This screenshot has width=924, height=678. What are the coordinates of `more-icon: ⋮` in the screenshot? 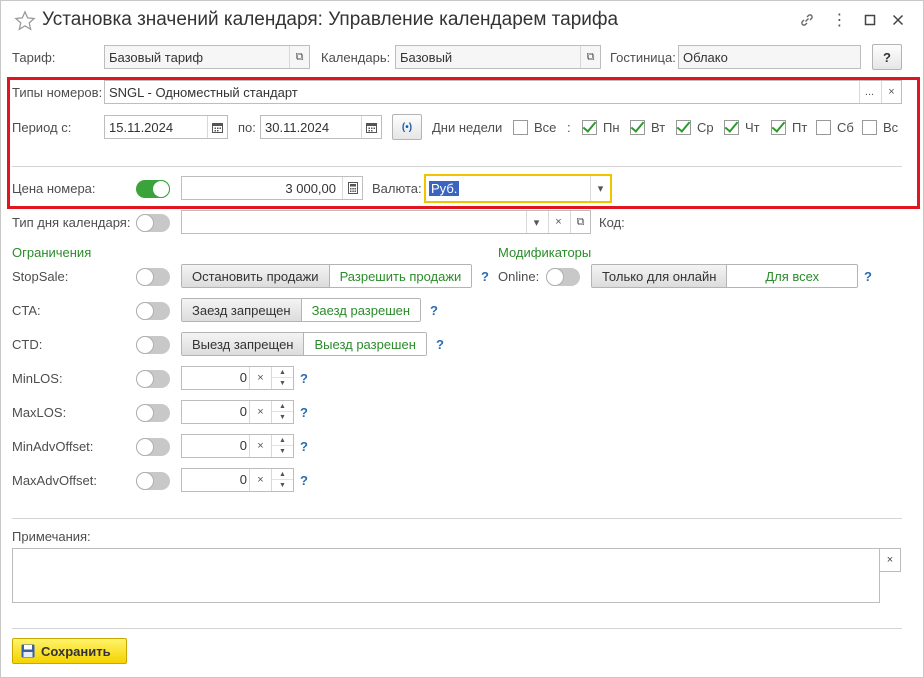 It's located at (840, 20).